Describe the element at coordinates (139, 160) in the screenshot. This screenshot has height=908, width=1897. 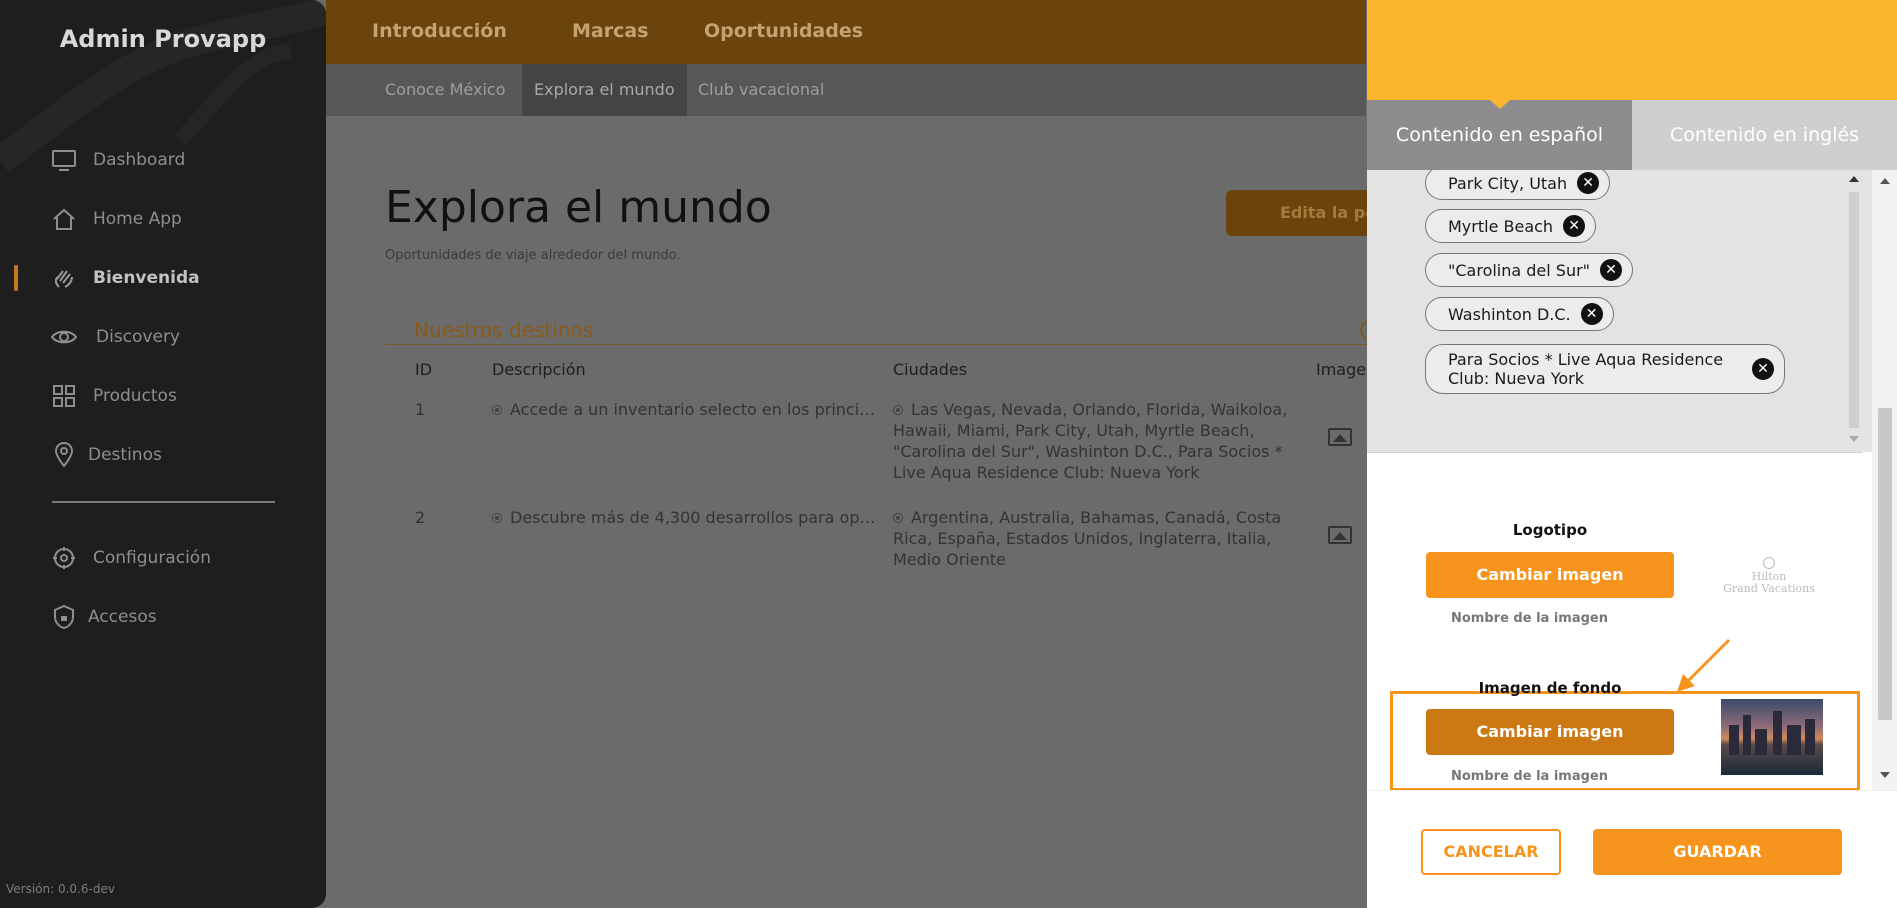
I see `sidebar-item-label: Dashboard` at that location.